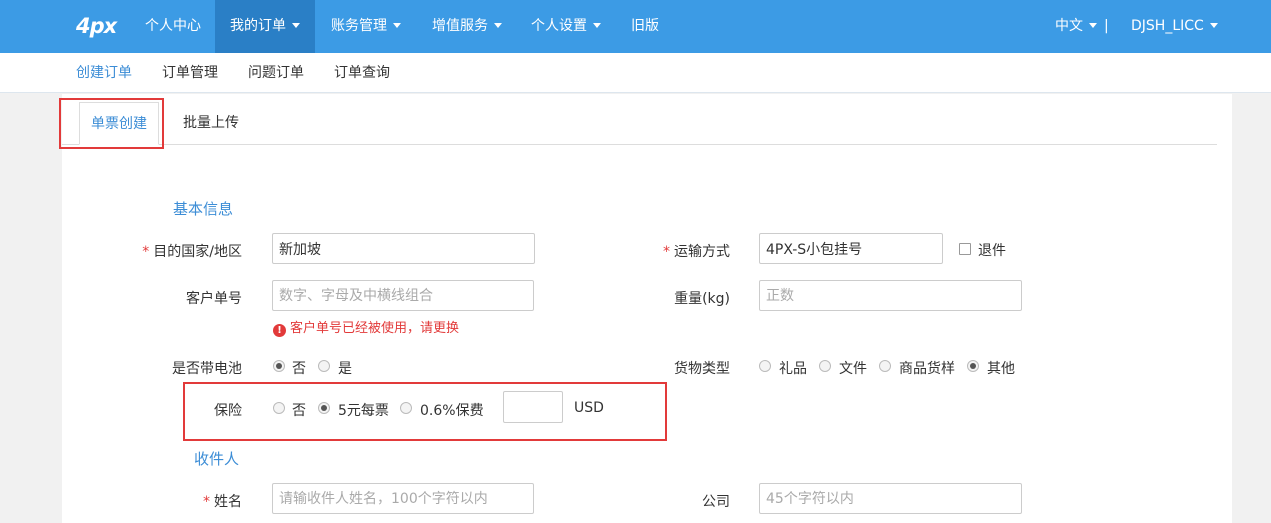 The height and width of the screenshot is (523, 1271). Describe the element at coordinates (345, 369) in the screenshot. I see `battery-yes-label: 是` at that location.